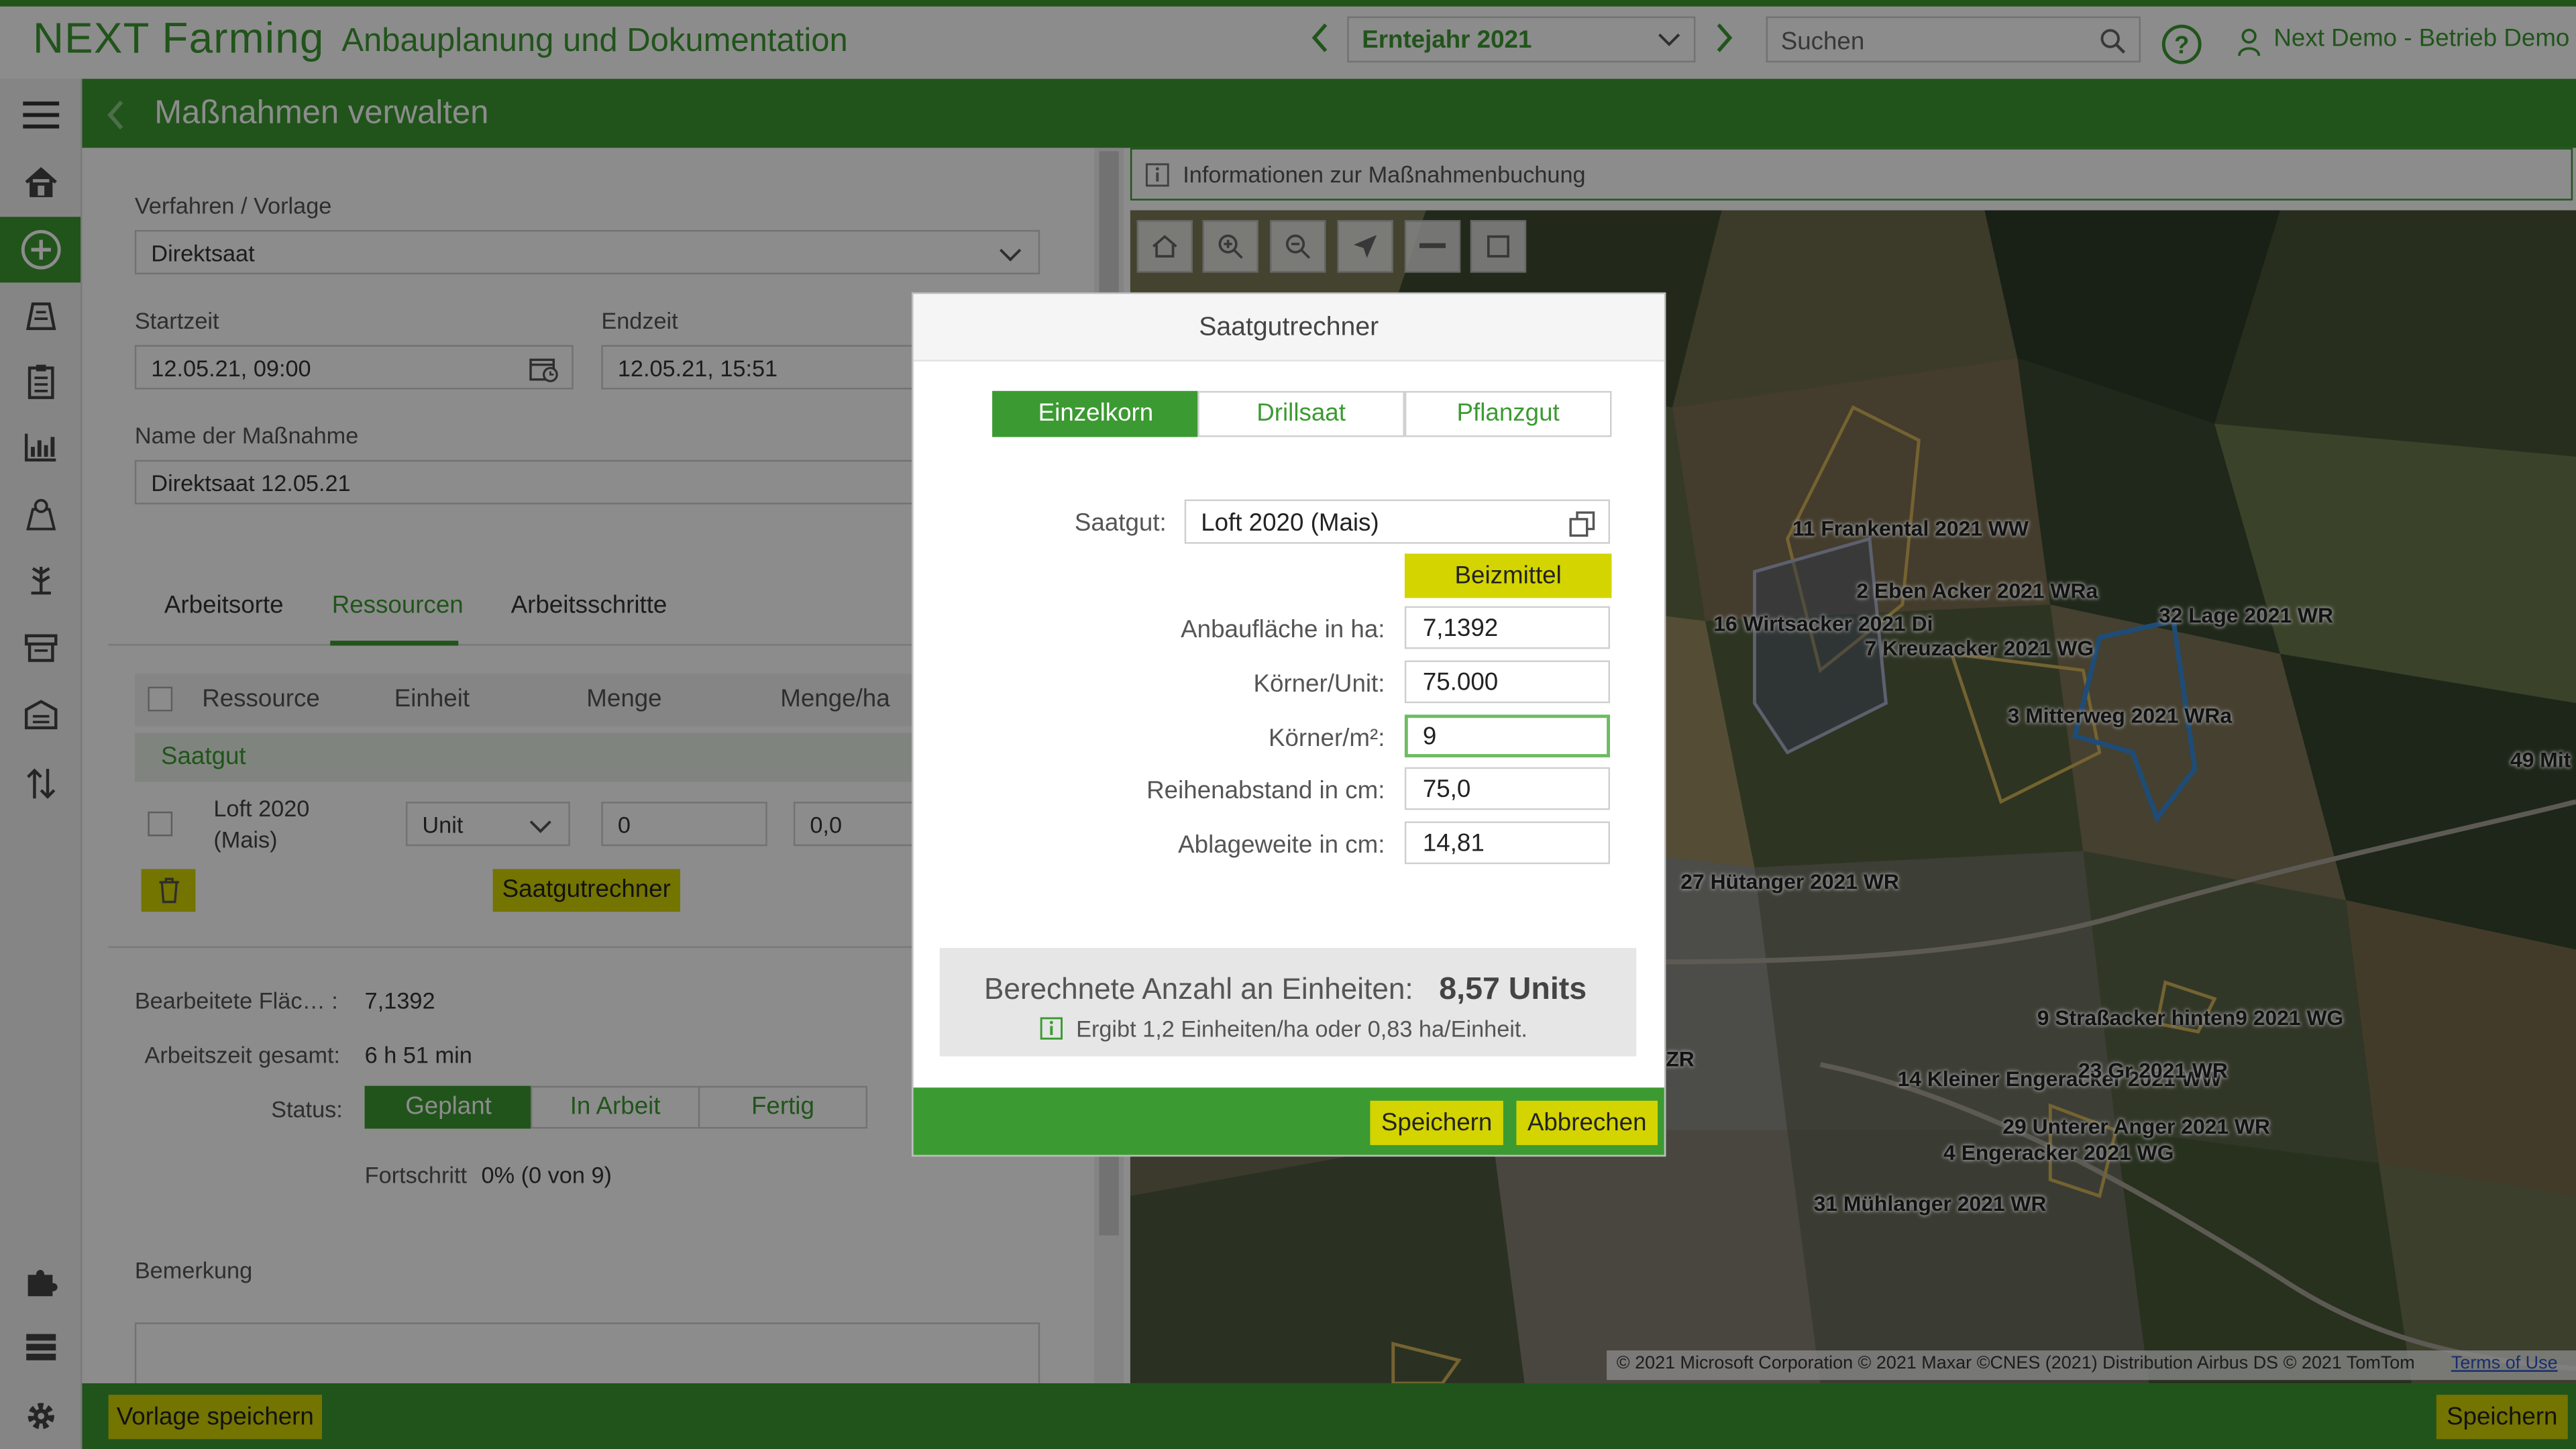 Image resolution: width=2576 pixels, height=1449 pixels. What do you see at coordinates (1289, 327) in the screenshot?
I see `dialog-title: Saatgutrechner` at bounding box center [1289, 327].